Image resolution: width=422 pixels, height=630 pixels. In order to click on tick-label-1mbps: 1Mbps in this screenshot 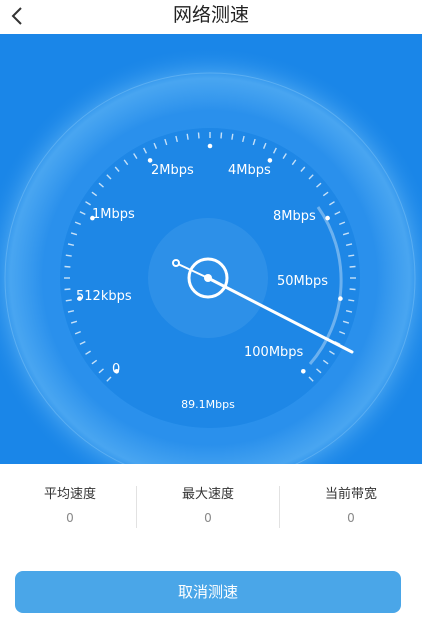, I will do `click(113, 214)`.